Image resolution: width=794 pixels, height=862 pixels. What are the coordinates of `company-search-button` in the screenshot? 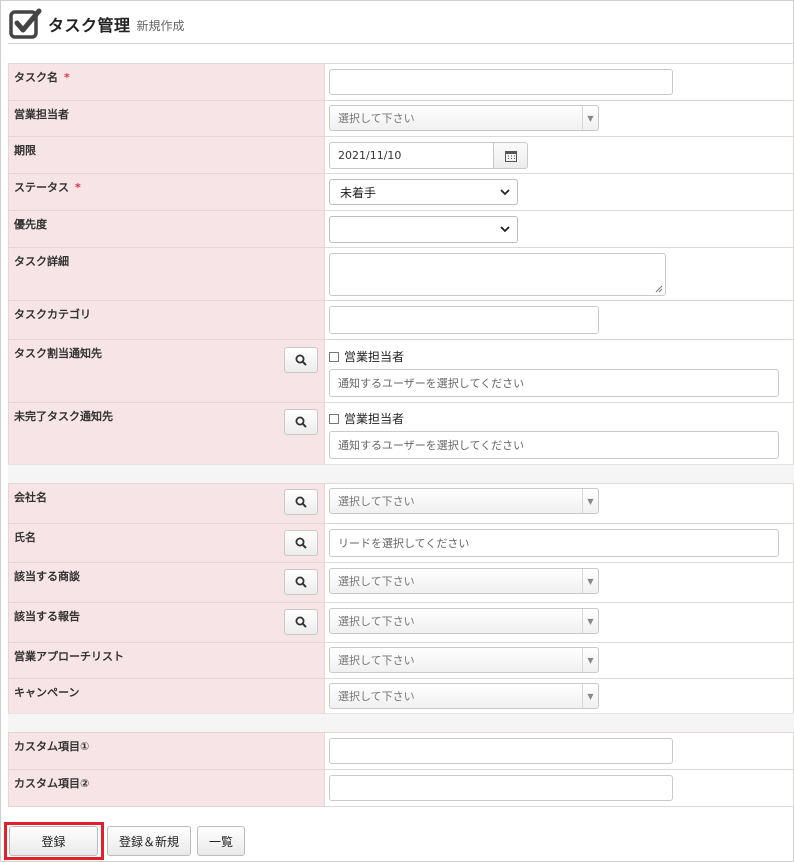 It's located at (301, 502).